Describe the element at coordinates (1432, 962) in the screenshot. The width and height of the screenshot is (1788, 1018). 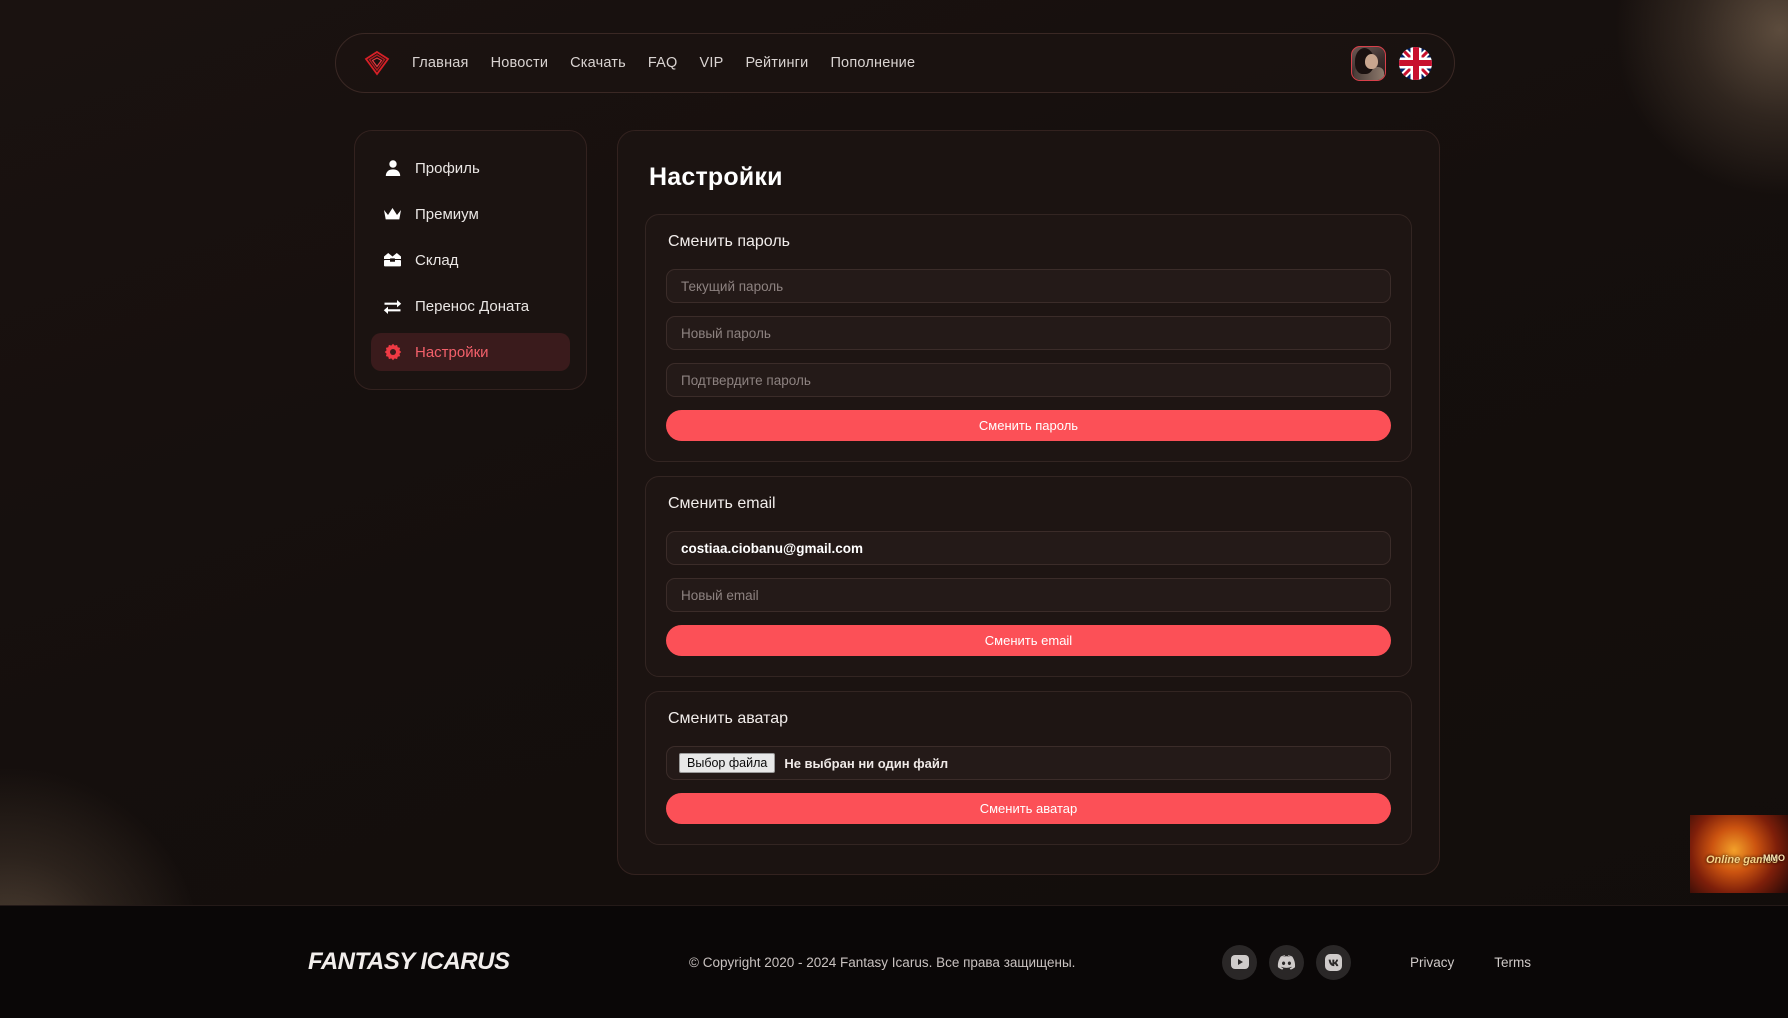
I see `privacy-link: Privacy` at that location.